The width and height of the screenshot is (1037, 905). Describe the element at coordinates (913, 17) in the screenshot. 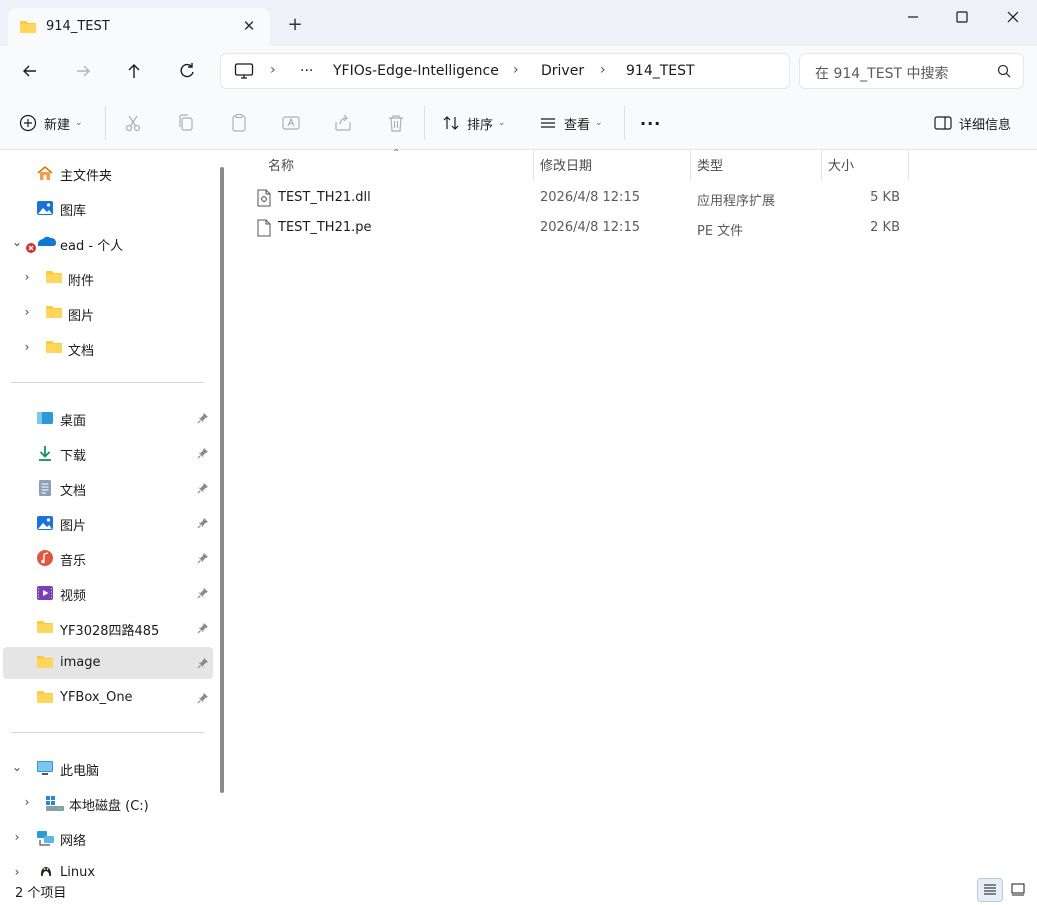

I see `minimize-button` at that location.